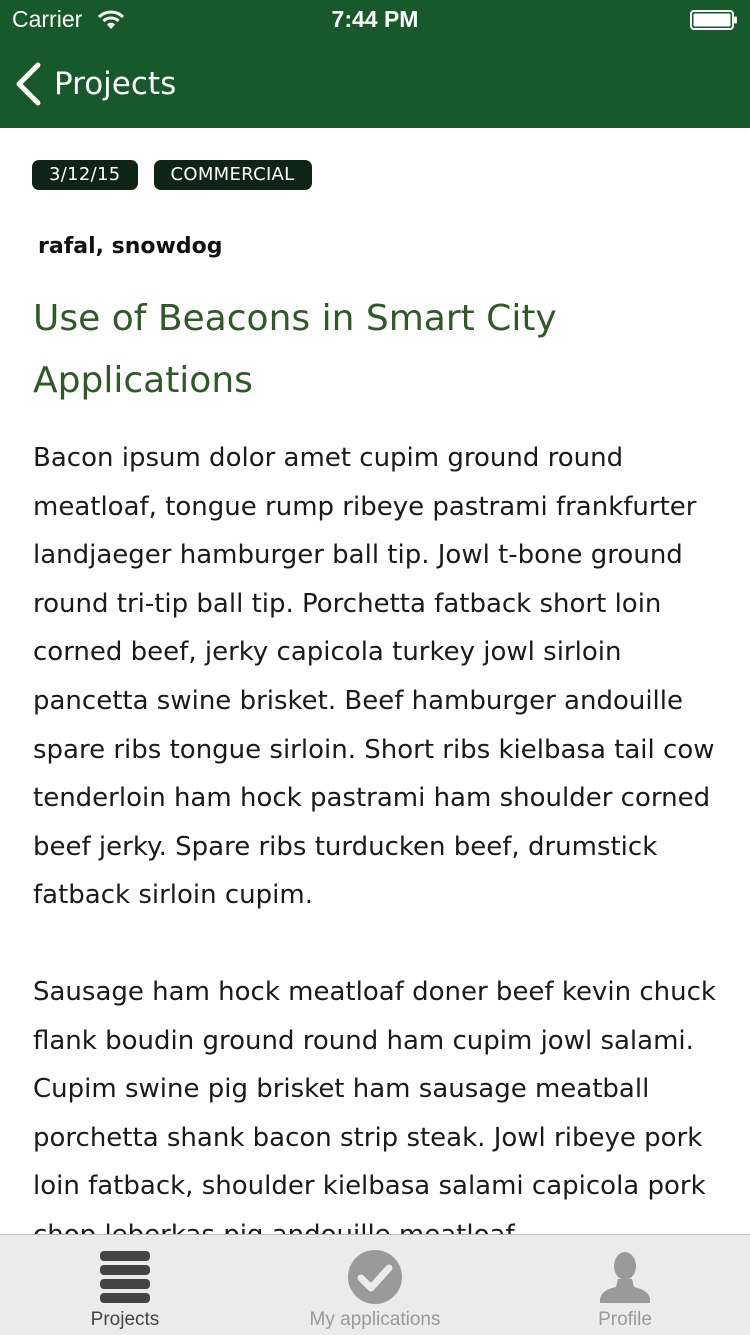 This screenshot has height=1335, width=750. What do you see at coordinates (713, 20) in the screenshot?
I see `battery-icon` at bounding box center [713, 20].